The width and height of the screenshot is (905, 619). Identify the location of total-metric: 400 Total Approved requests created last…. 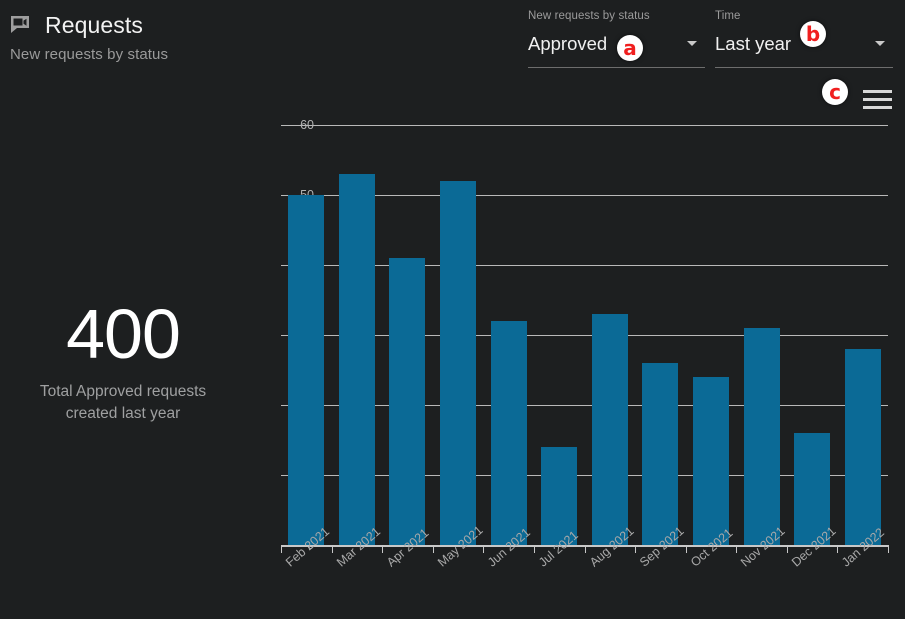
(123, 360).